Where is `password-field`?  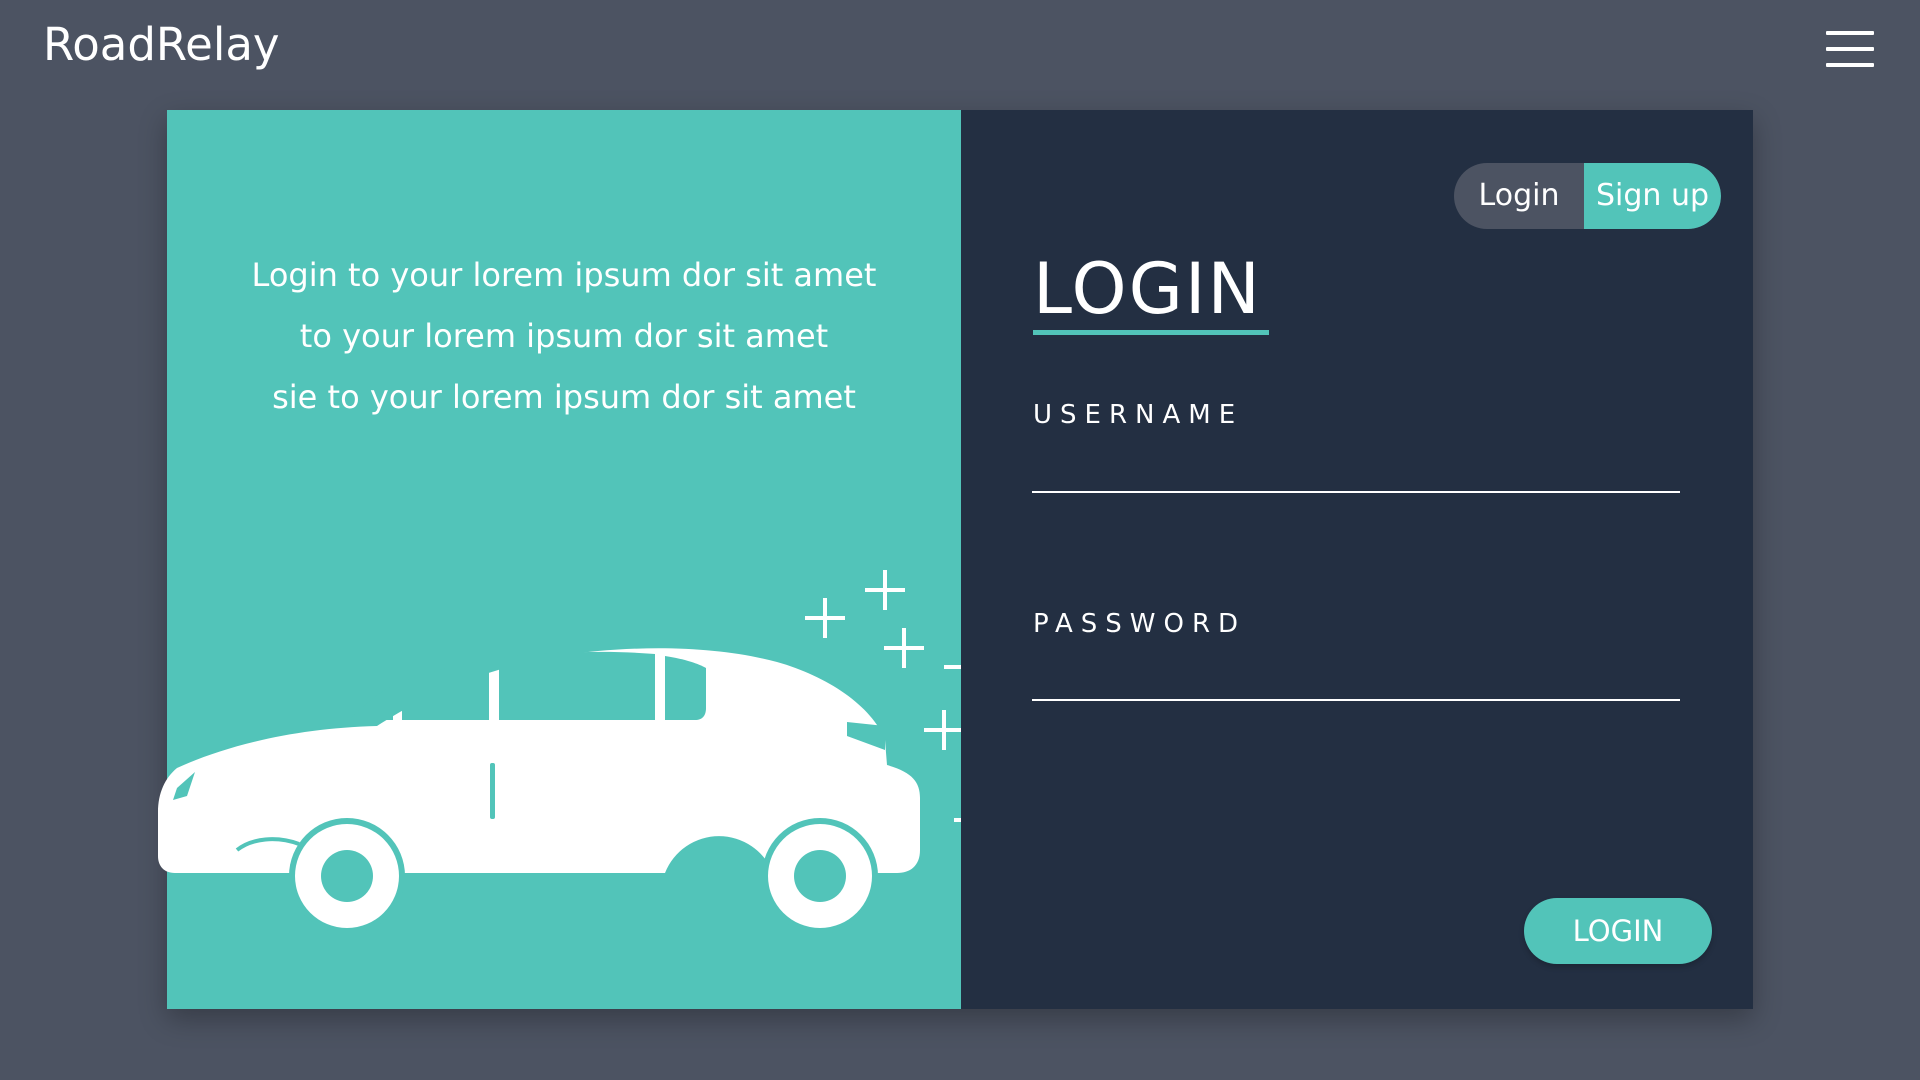
password-field is located at coordinates (1356, 676).